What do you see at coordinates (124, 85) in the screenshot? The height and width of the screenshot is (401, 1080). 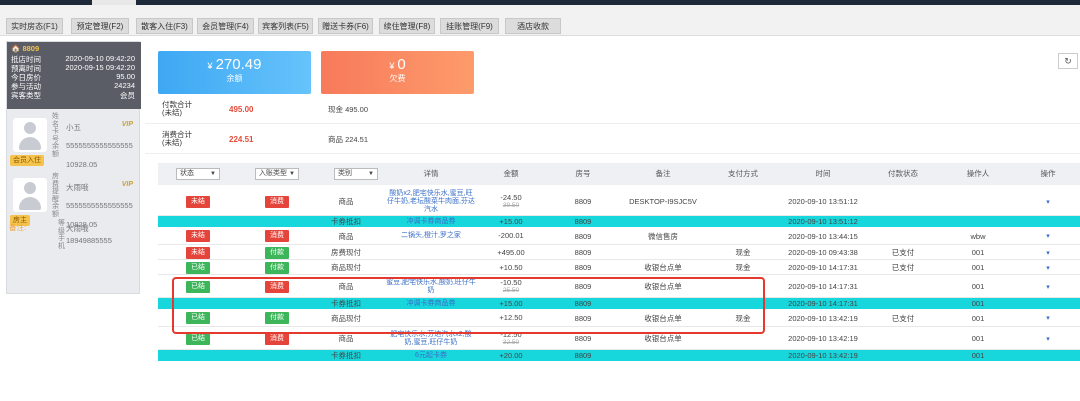 I see `activity-value: 24234` at bounding box center [124, 85].